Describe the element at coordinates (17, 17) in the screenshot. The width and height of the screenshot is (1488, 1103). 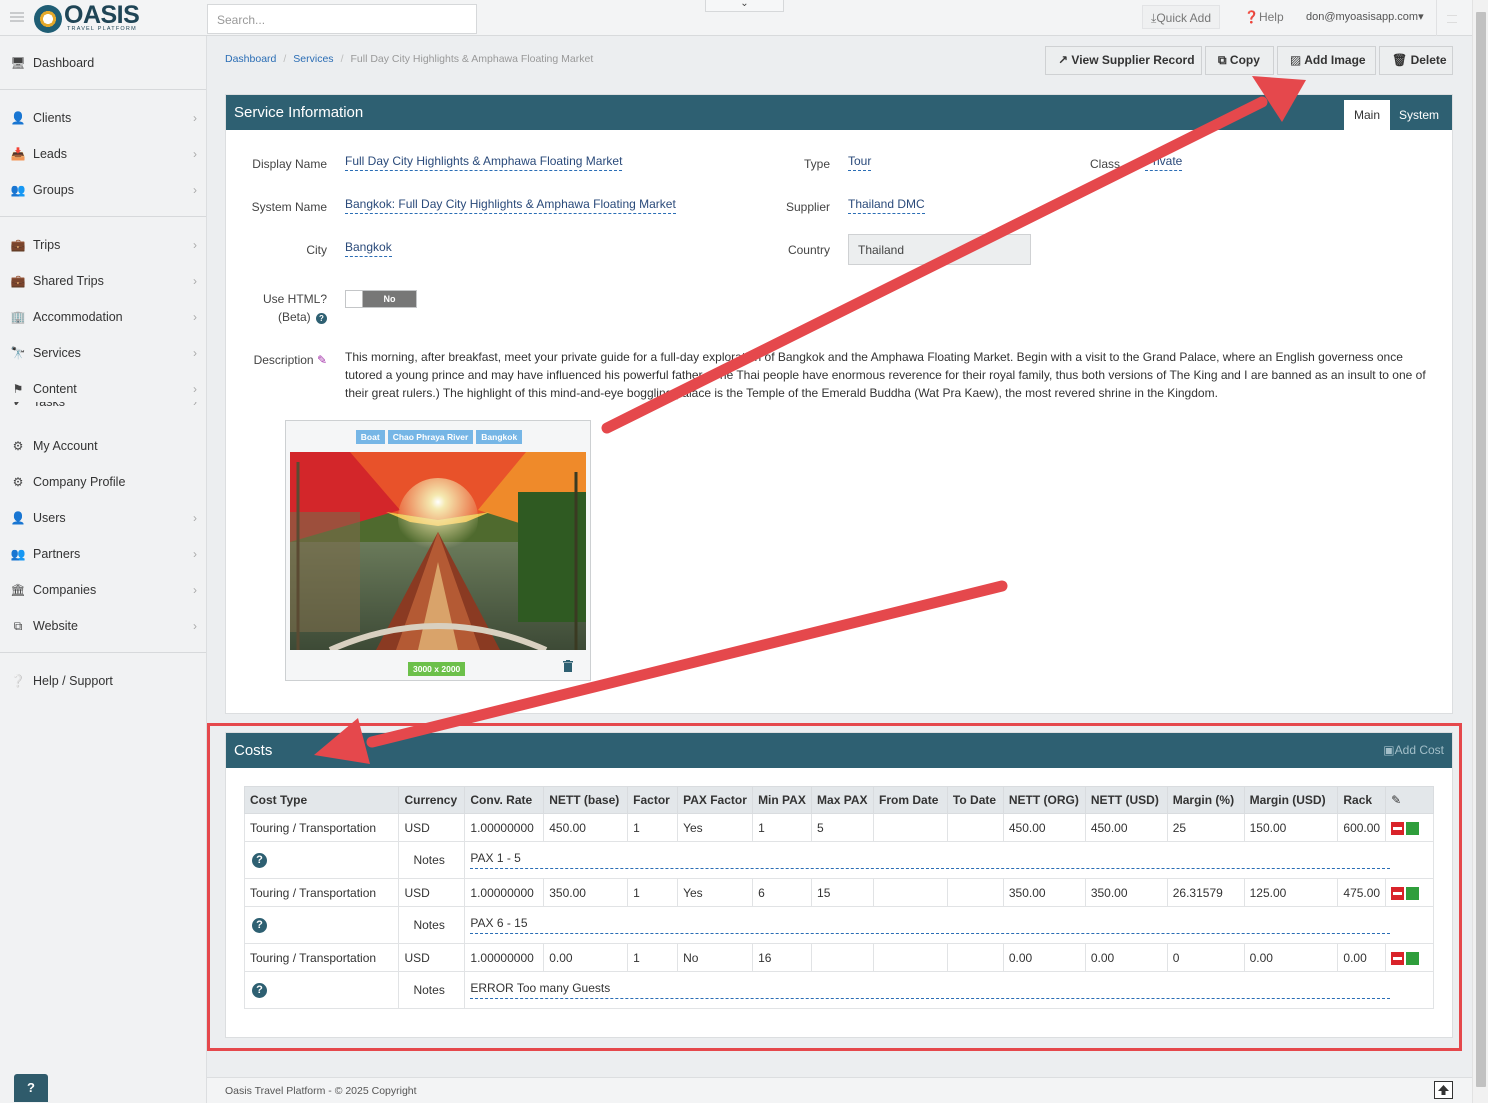
I see `menu-icon` at that location.